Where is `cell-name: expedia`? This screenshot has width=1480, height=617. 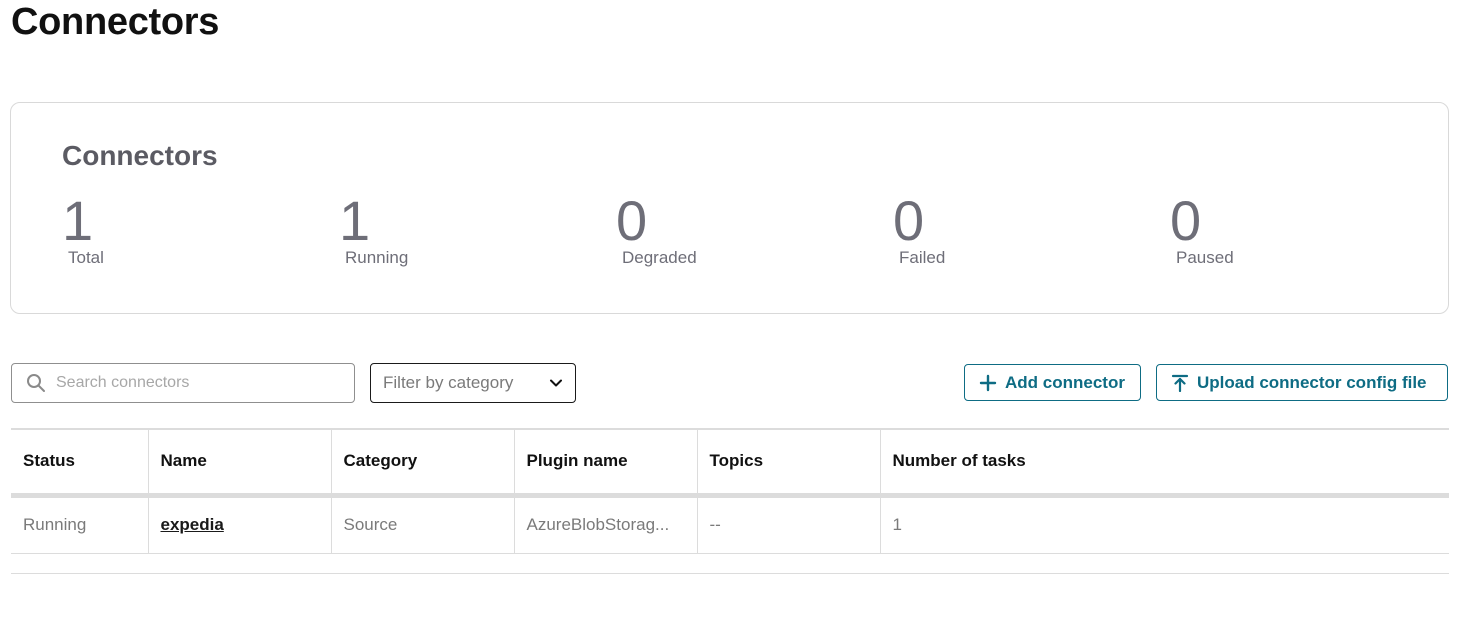 cell-name: expedia is located at coordinates (240, 524).